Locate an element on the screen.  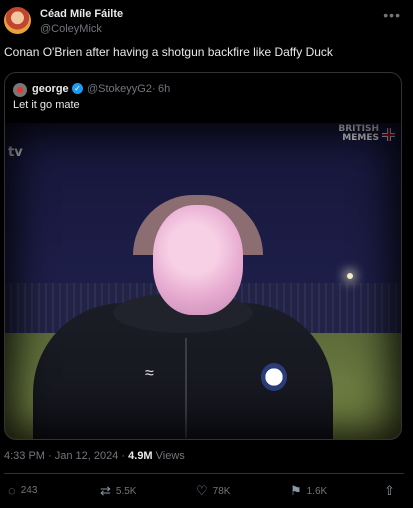
quote-avatar is located at coordinates (20, 90).